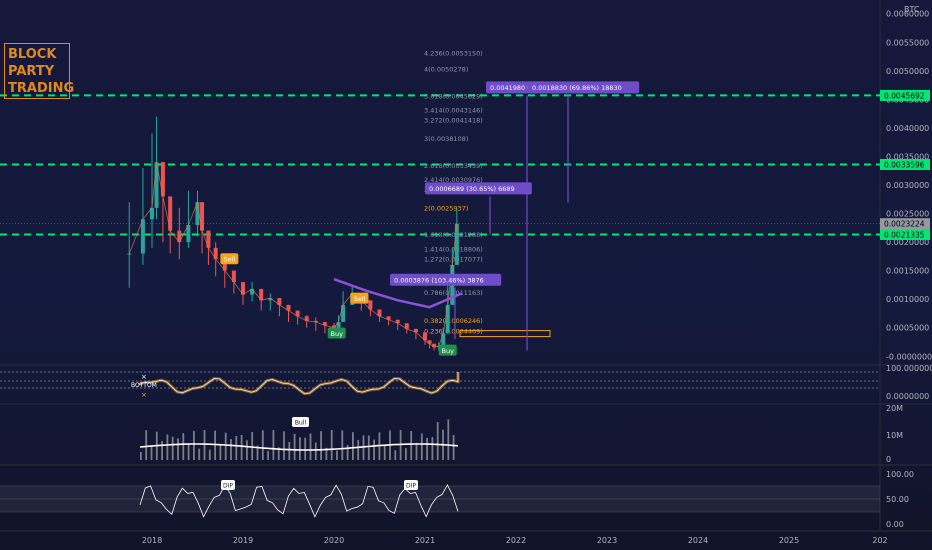 This screenshot has height=550, width=932. What do you see at coordinates (907, 299) in the screenshot?
I see `y-tick-label: 0.0010000` at bounding box center [907, 299].